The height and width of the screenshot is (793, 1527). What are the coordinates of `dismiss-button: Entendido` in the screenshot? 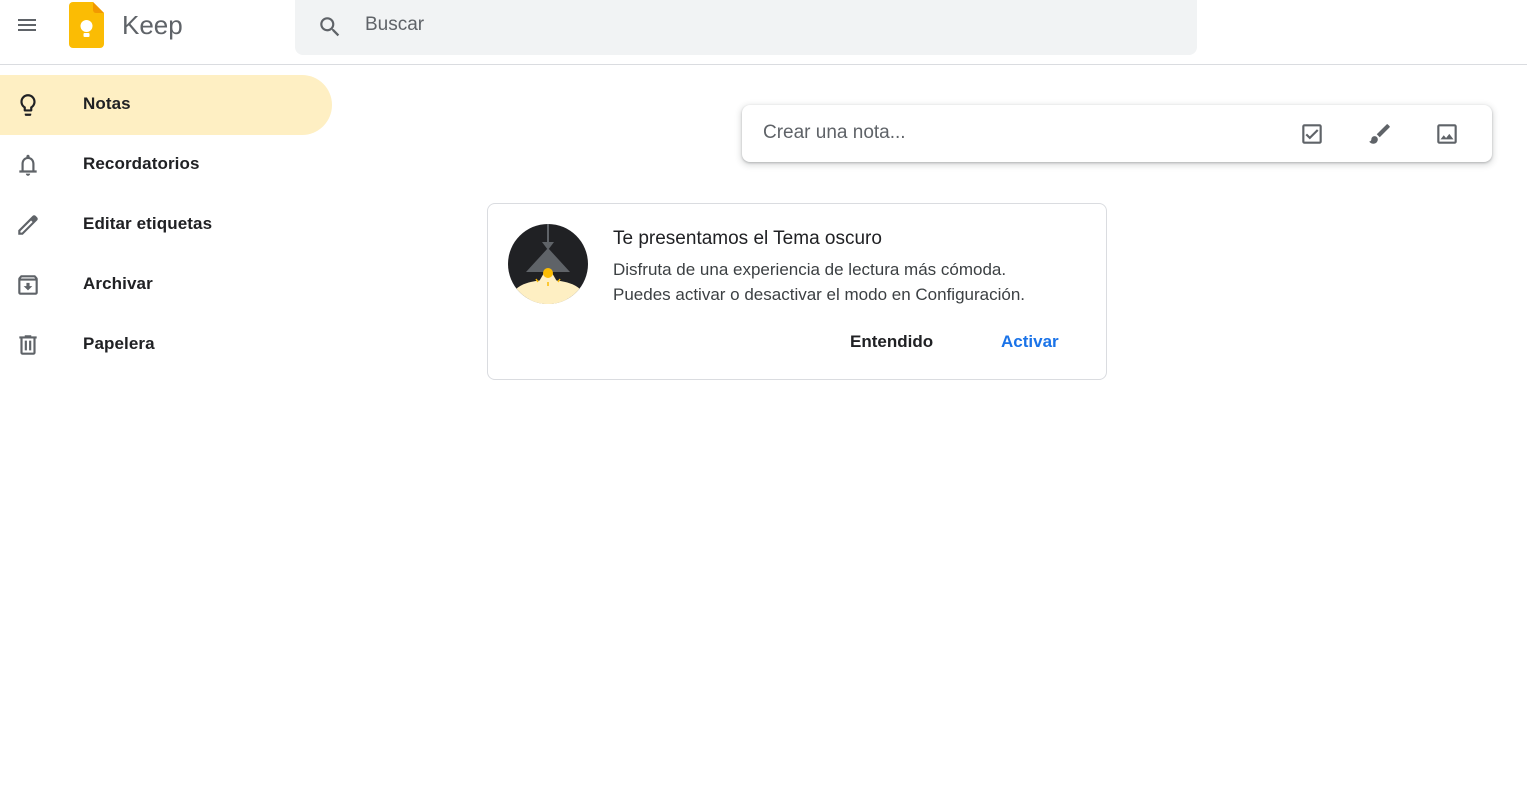 It's located at (891, 342).